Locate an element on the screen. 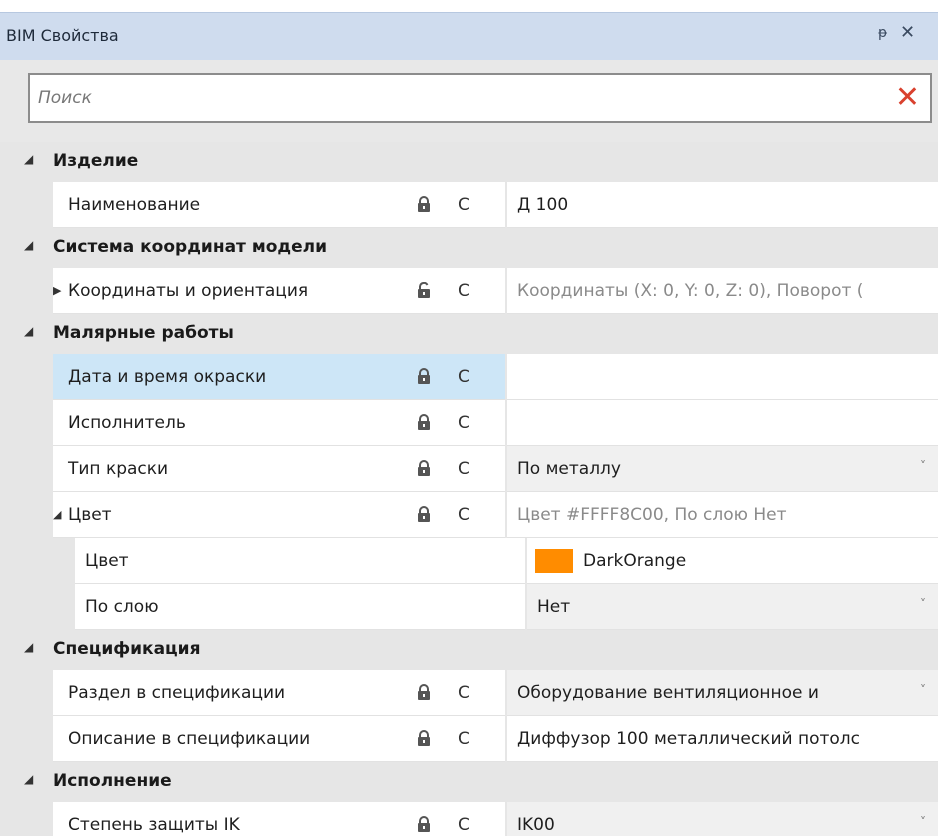 This screenshot has height=836, width=938. sub-property-row: Цвет DarkOrange is located at coordinates (469, 561).